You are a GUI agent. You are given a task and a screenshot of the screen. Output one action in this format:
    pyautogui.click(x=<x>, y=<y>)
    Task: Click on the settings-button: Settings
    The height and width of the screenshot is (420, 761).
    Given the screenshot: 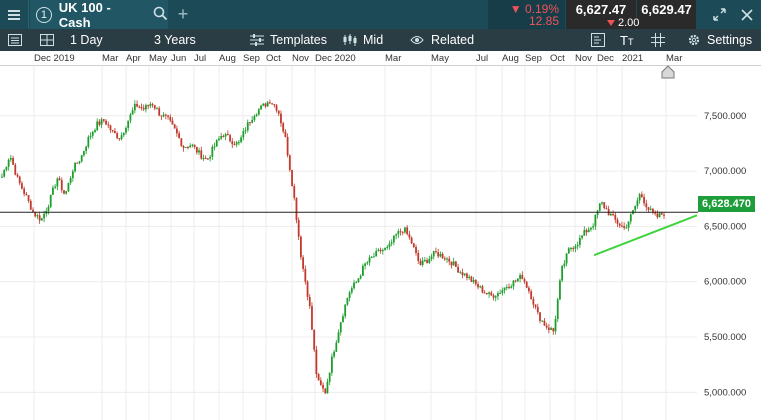 What is the action you would take?
    pyautogui.click(x=719, y=40)
    